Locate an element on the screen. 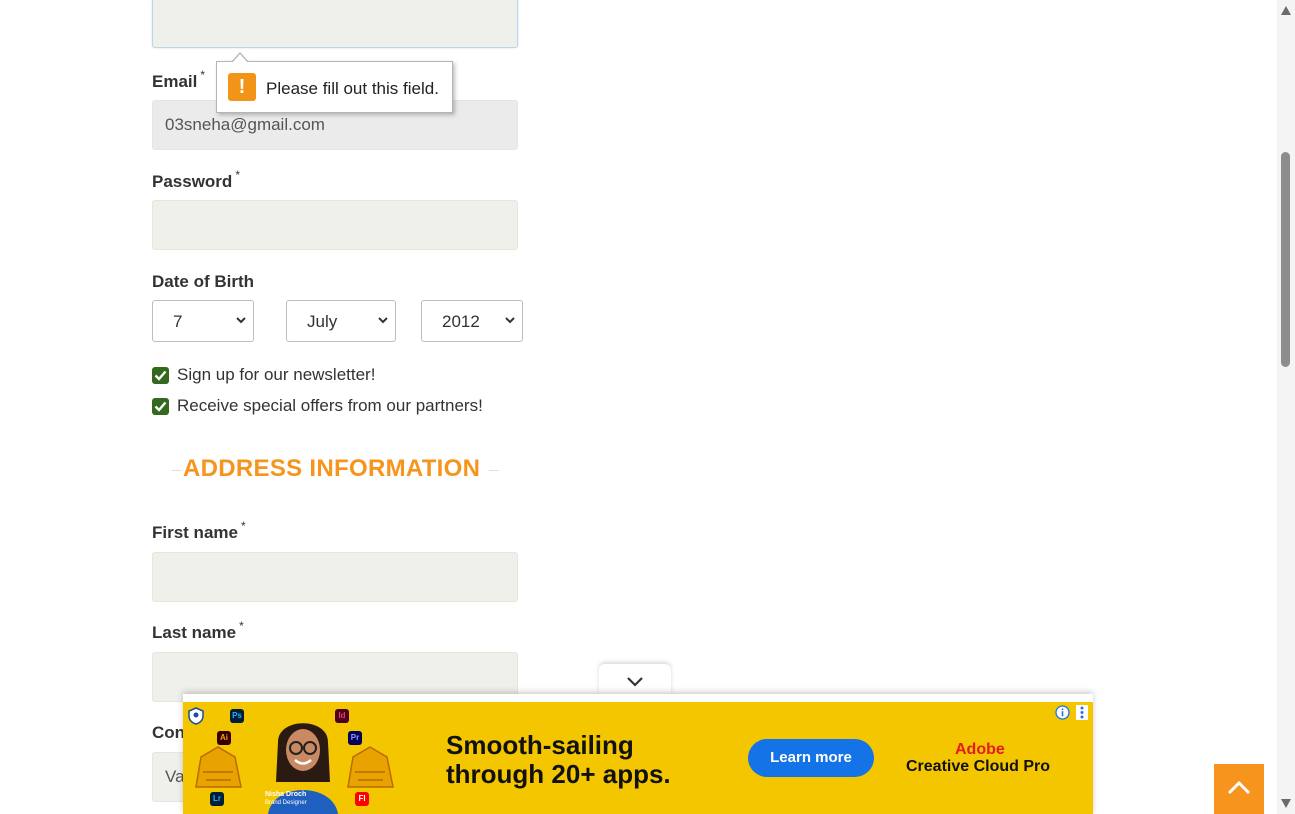 The width and height of the screenshot is (1295, 814). chevron-up-icon is located at coordinates (1239, 787).